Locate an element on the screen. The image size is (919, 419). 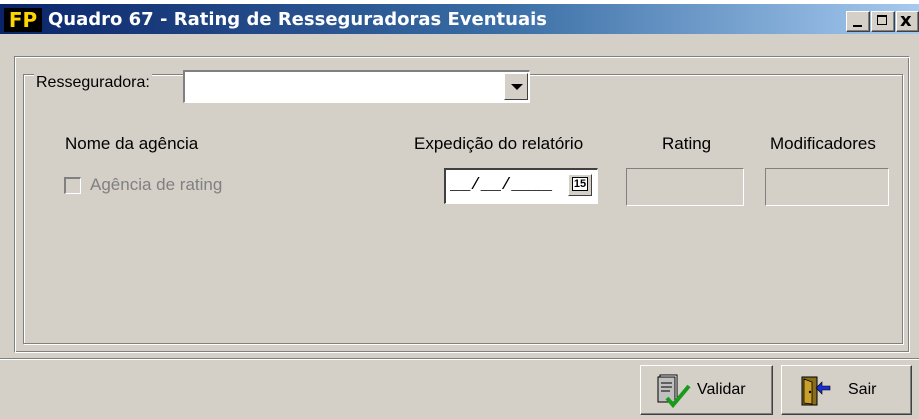
calendar-button: 15 is located at coordinates (580, 185).